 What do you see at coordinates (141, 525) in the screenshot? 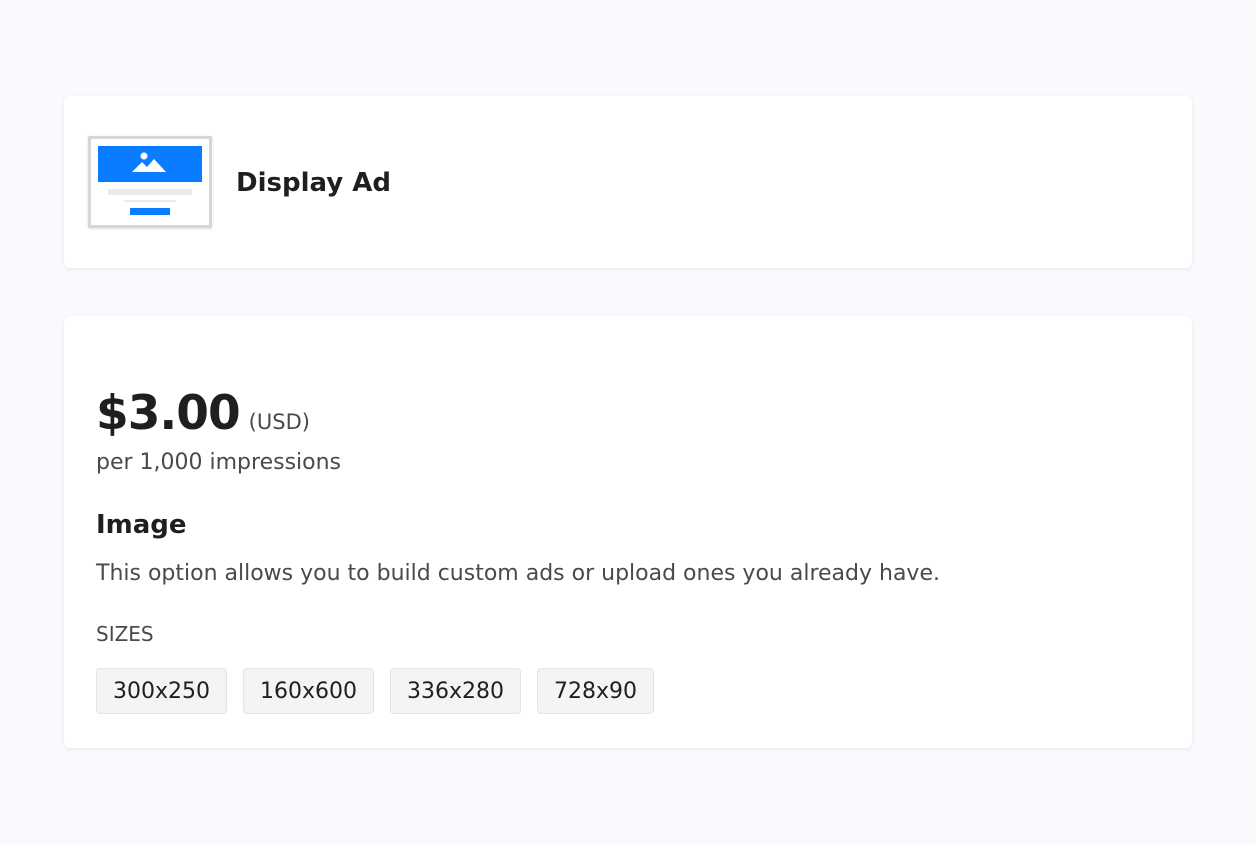
I see `format-heading: Image` at bounding box center [141, 525].